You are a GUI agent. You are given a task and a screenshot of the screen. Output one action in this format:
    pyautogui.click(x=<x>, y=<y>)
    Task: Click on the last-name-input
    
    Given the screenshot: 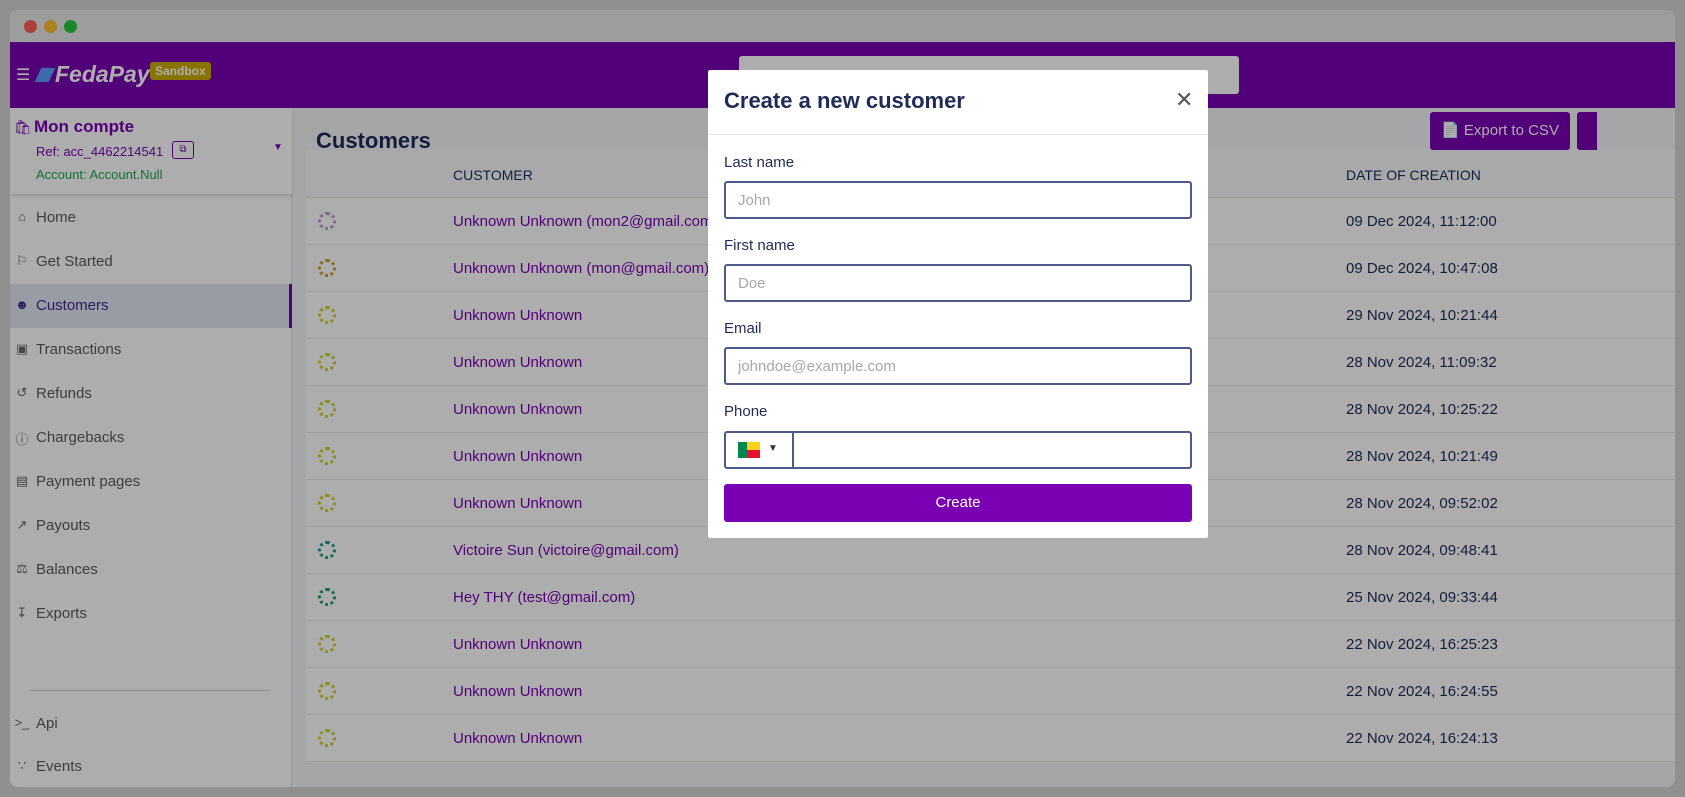 What is the action you would take?
    pyautogui.click(x=958, y=200)
    